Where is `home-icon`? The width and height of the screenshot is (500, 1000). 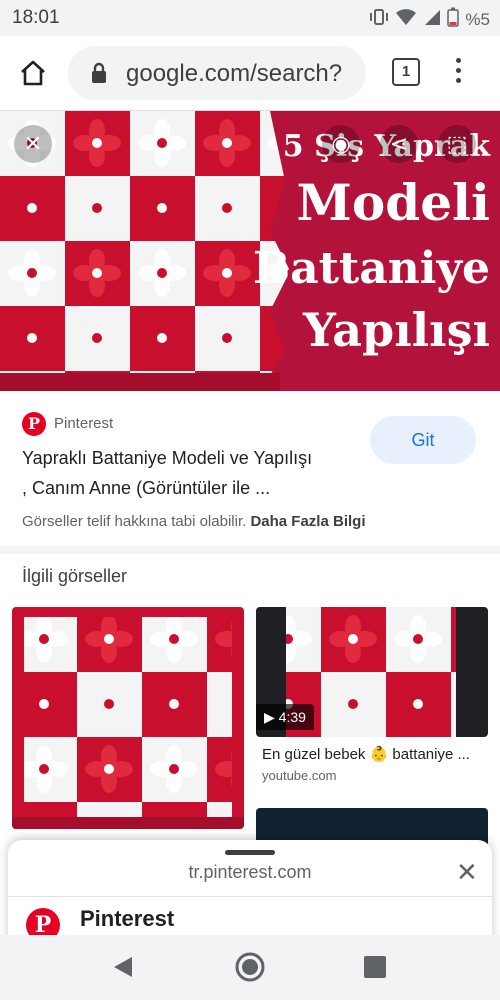
home-icon is located at coordinates (33, 73).